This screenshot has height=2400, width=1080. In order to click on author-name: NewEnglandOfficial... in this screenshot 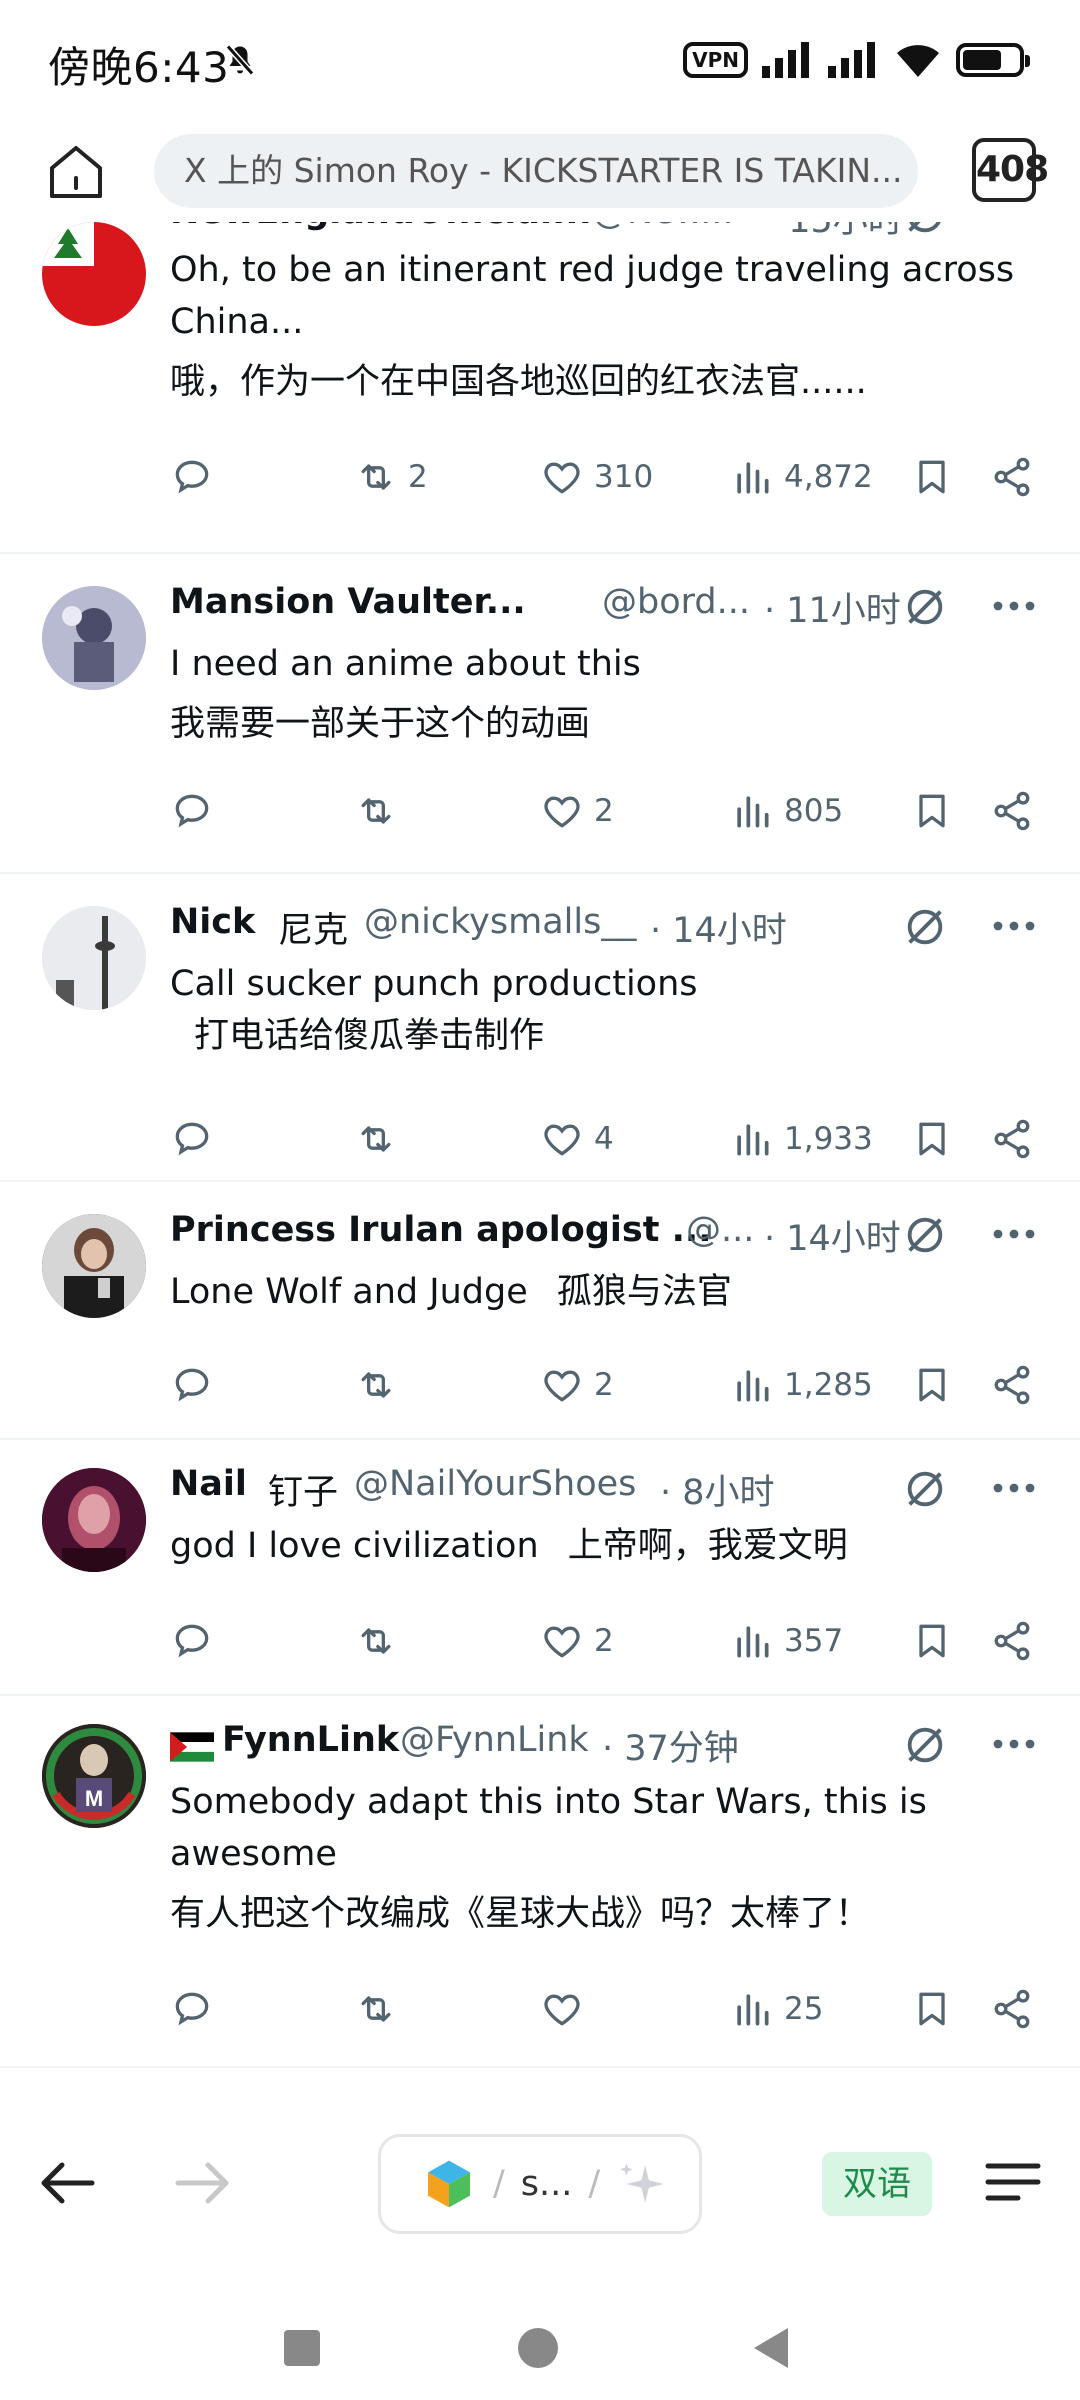, I will do `click(381, 227)`.